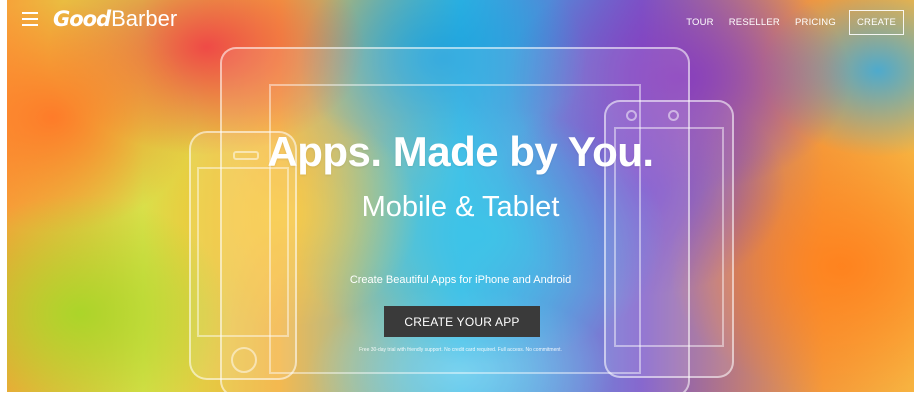 This screenshot has width=914, height=396. What do you see at coordinates (815, 22) in the screenshot?
I see `nav-link-pricing: PRICING` at bounding box center [815, 22].